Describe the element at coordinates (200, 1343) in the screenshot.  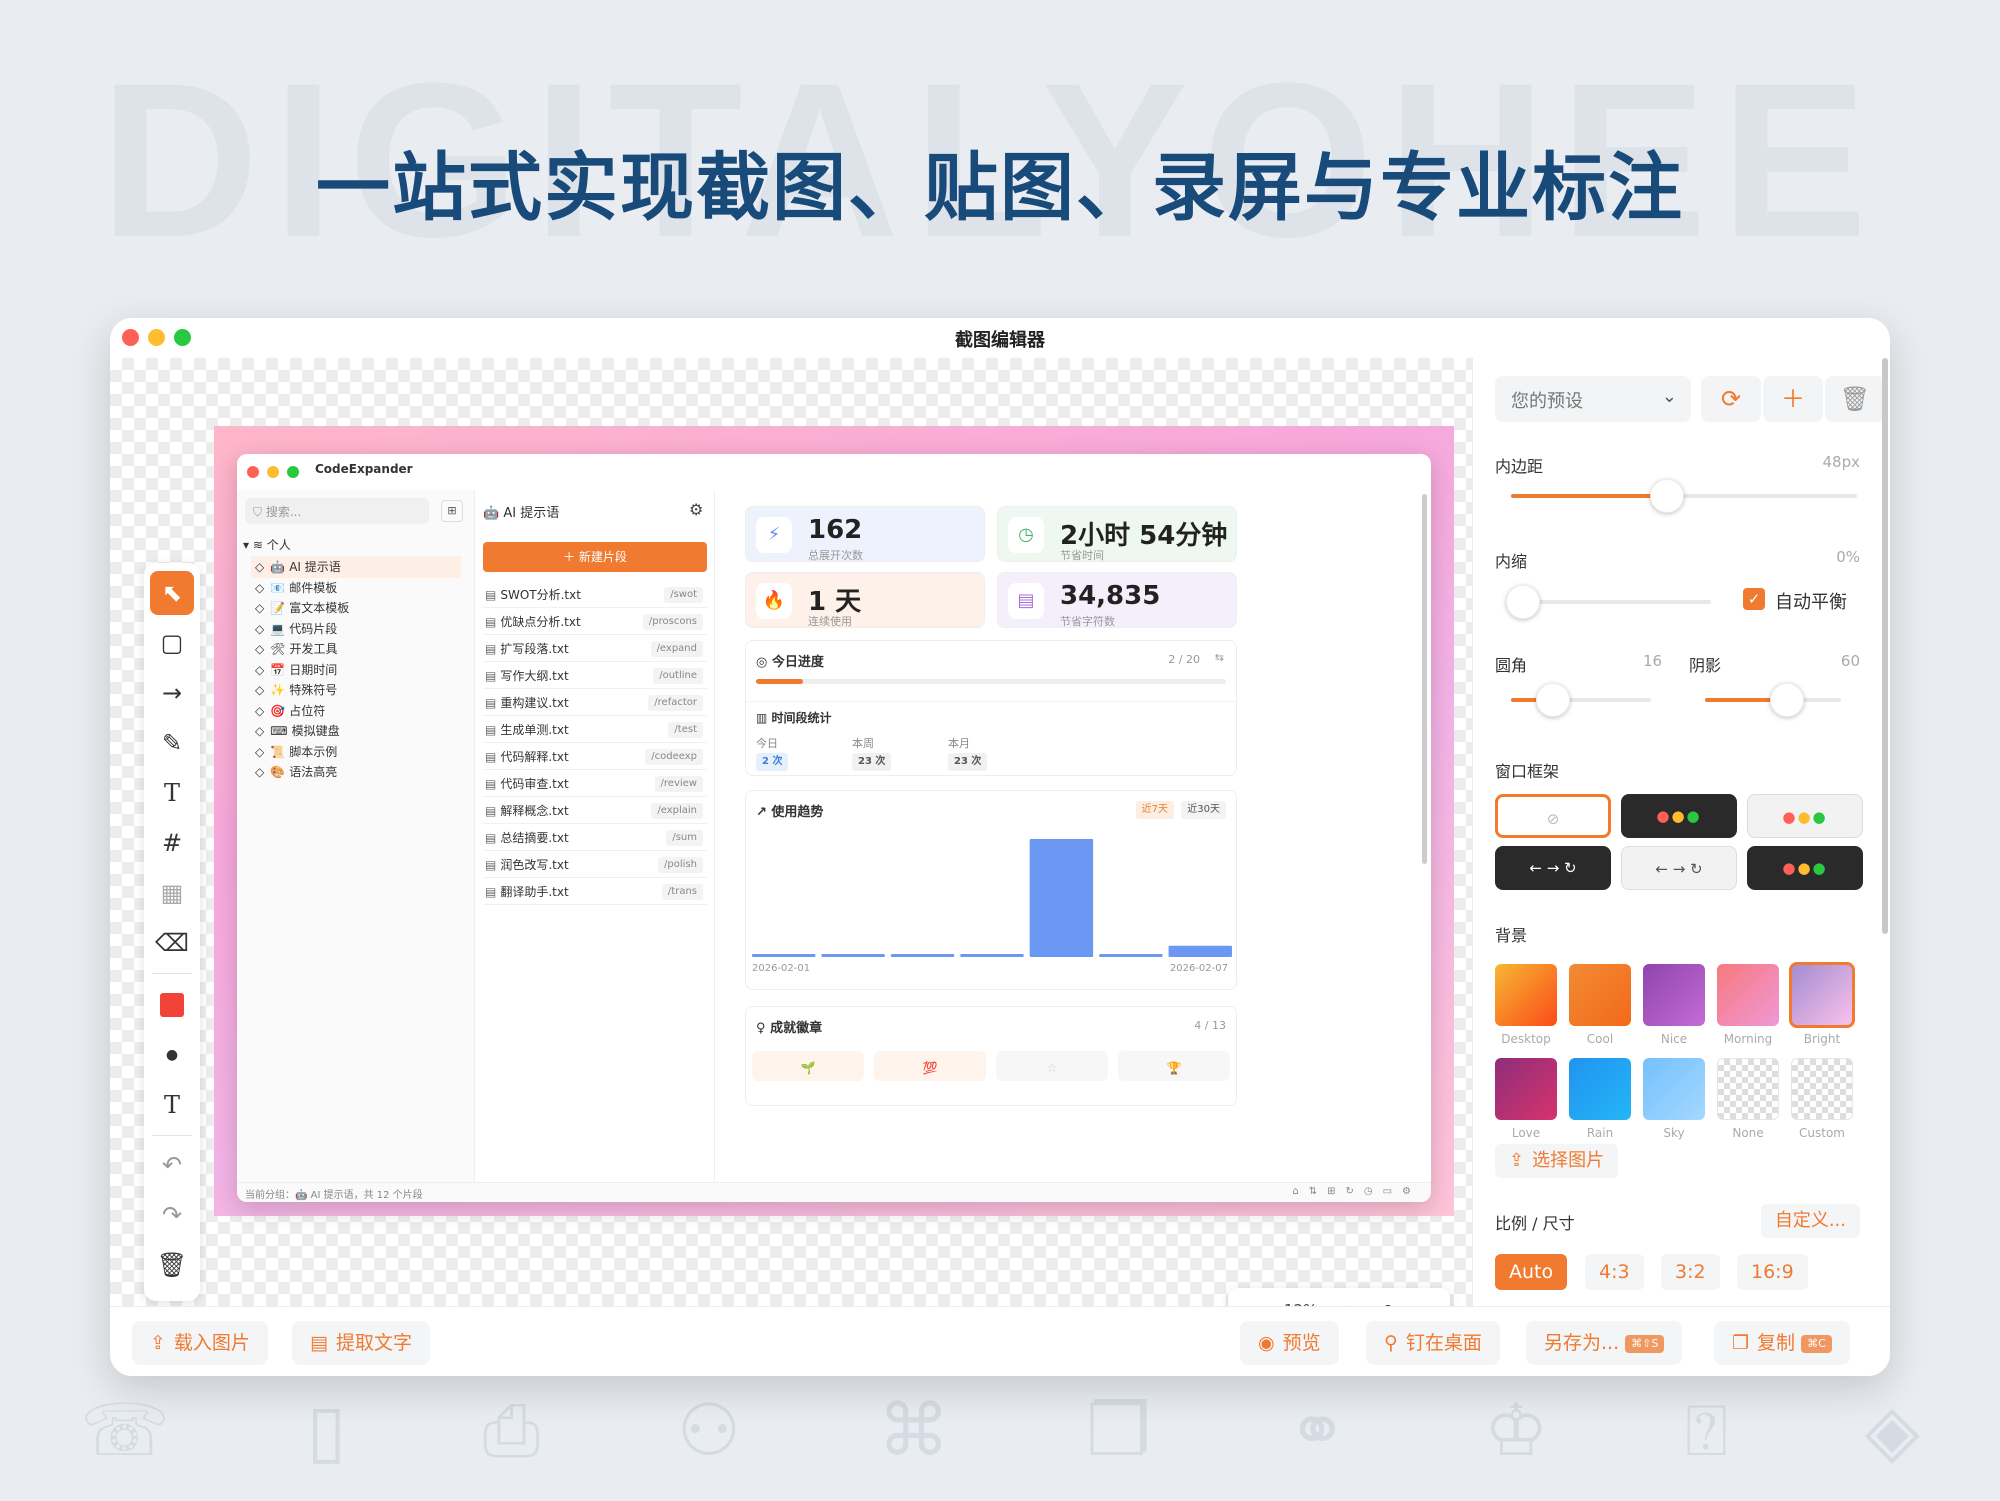
I see `load-image-button: ⇪ 载入图片` at that location.